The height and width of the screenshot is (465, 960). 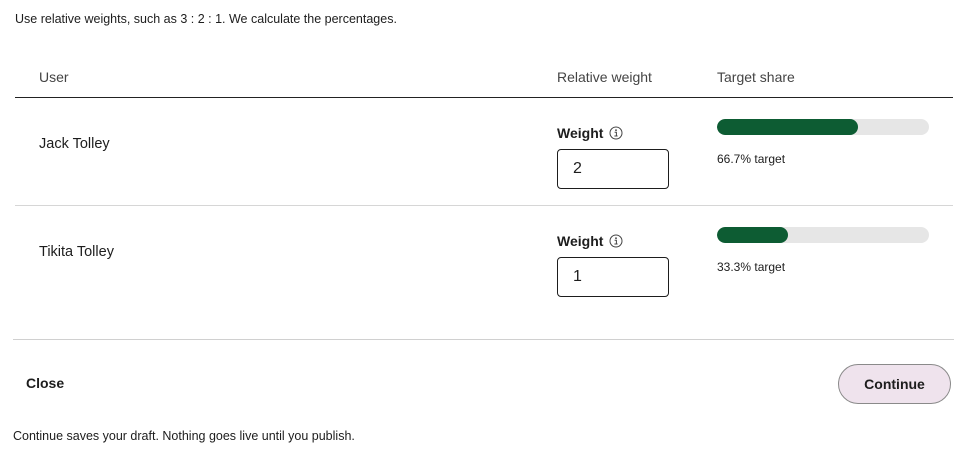 What do you see at coordinates (751, 159) in the screenshot?
I see `target-share-text: 66.7% target` at bounding box center [751, 159].